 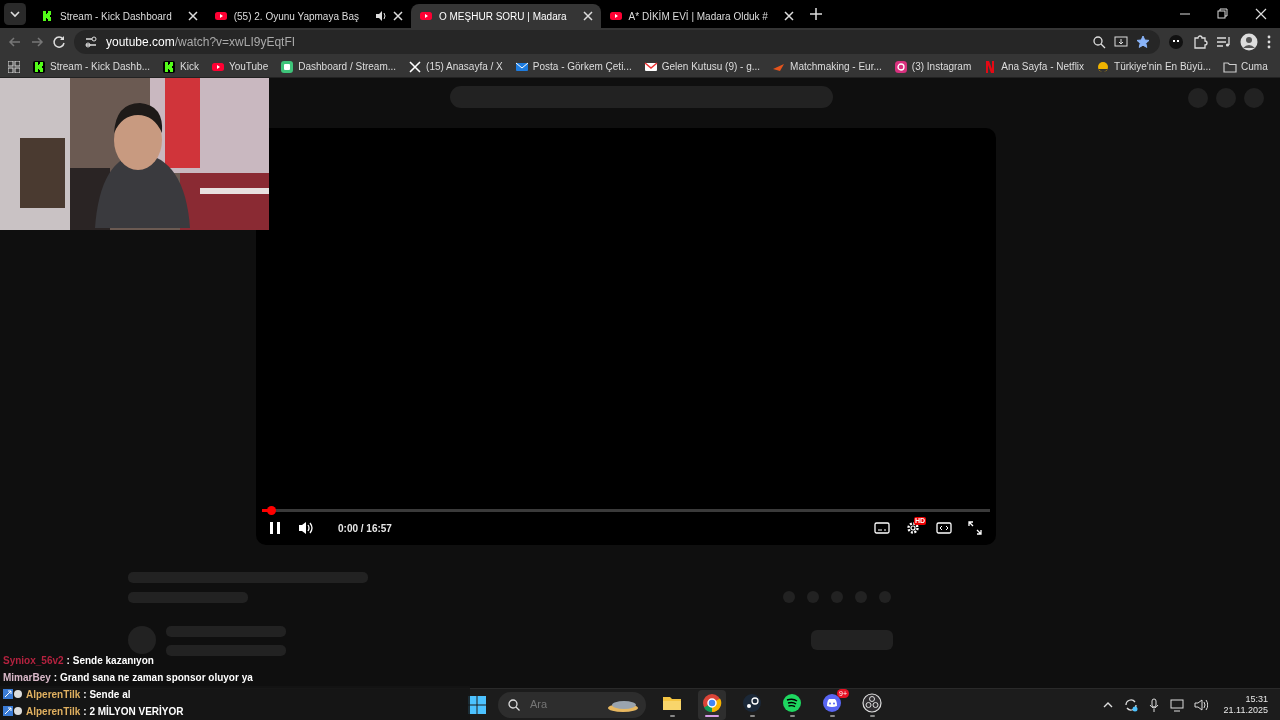 What do you see at coordinates (15, 14) in the screenshot?
I see `tab-search-button` at bounding box center [15, 14].